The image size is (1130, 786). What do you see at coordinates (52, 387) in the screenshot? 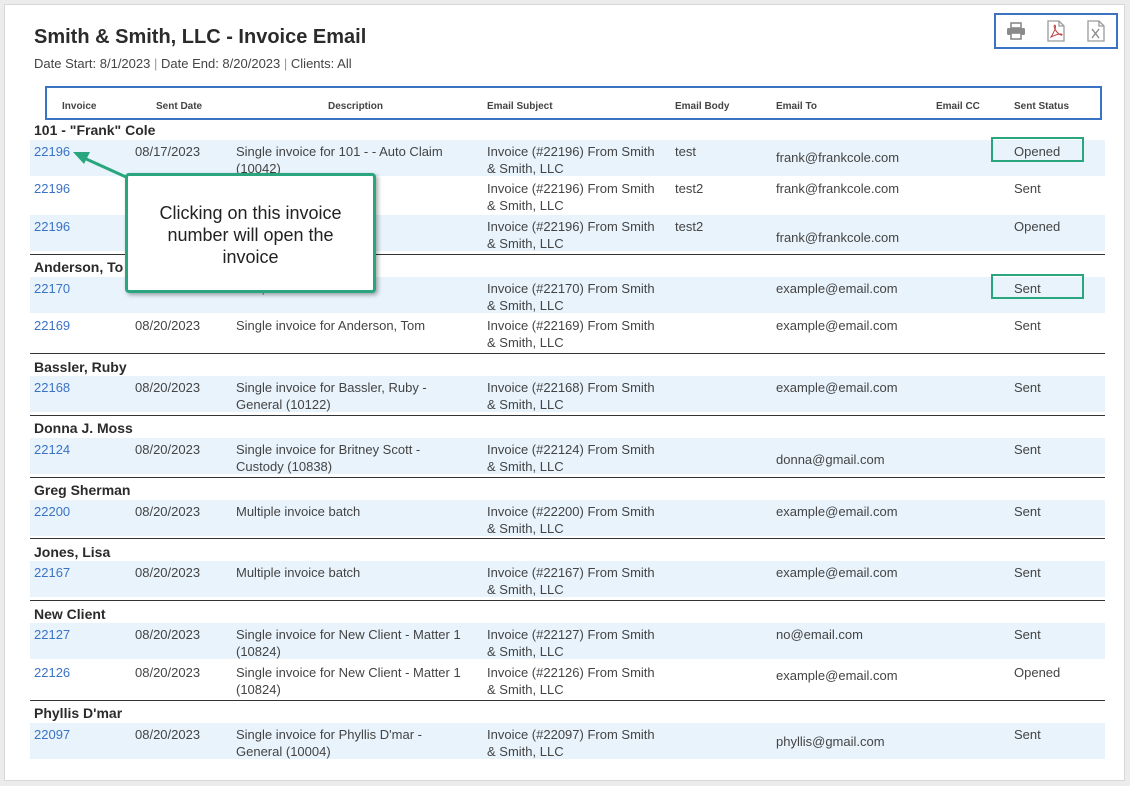
I see `invoice-number-link: 22168` at bounding box center [52, 387].